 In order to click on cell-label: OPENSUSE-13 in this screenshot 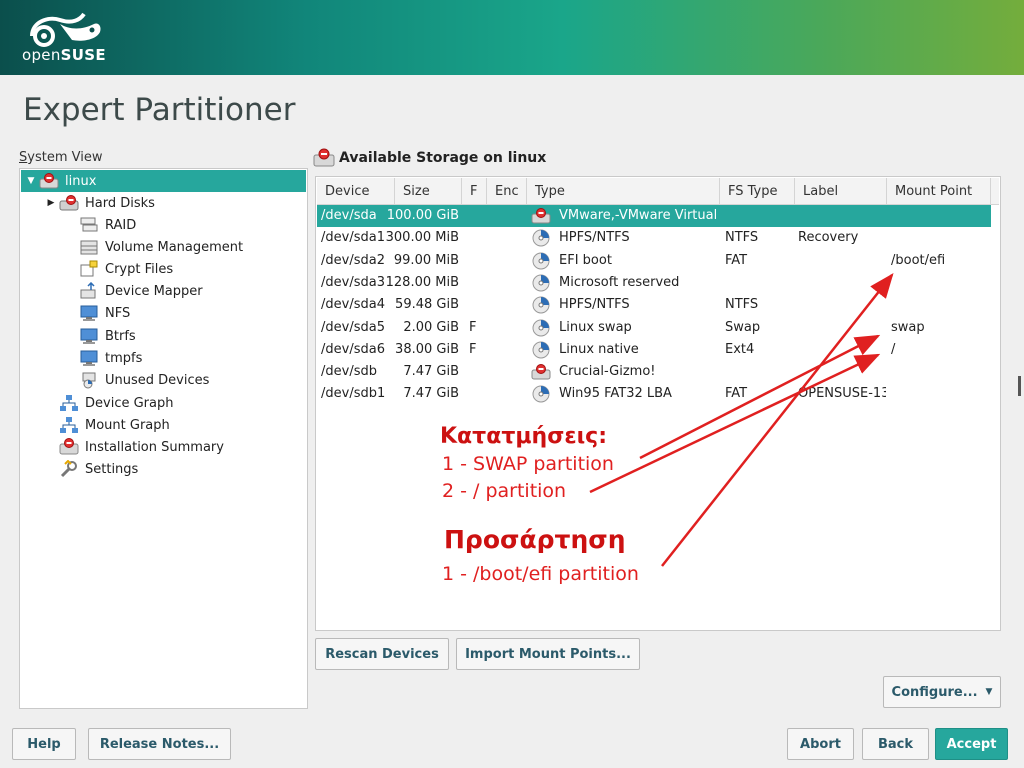, I will do `click(842, 394)`.